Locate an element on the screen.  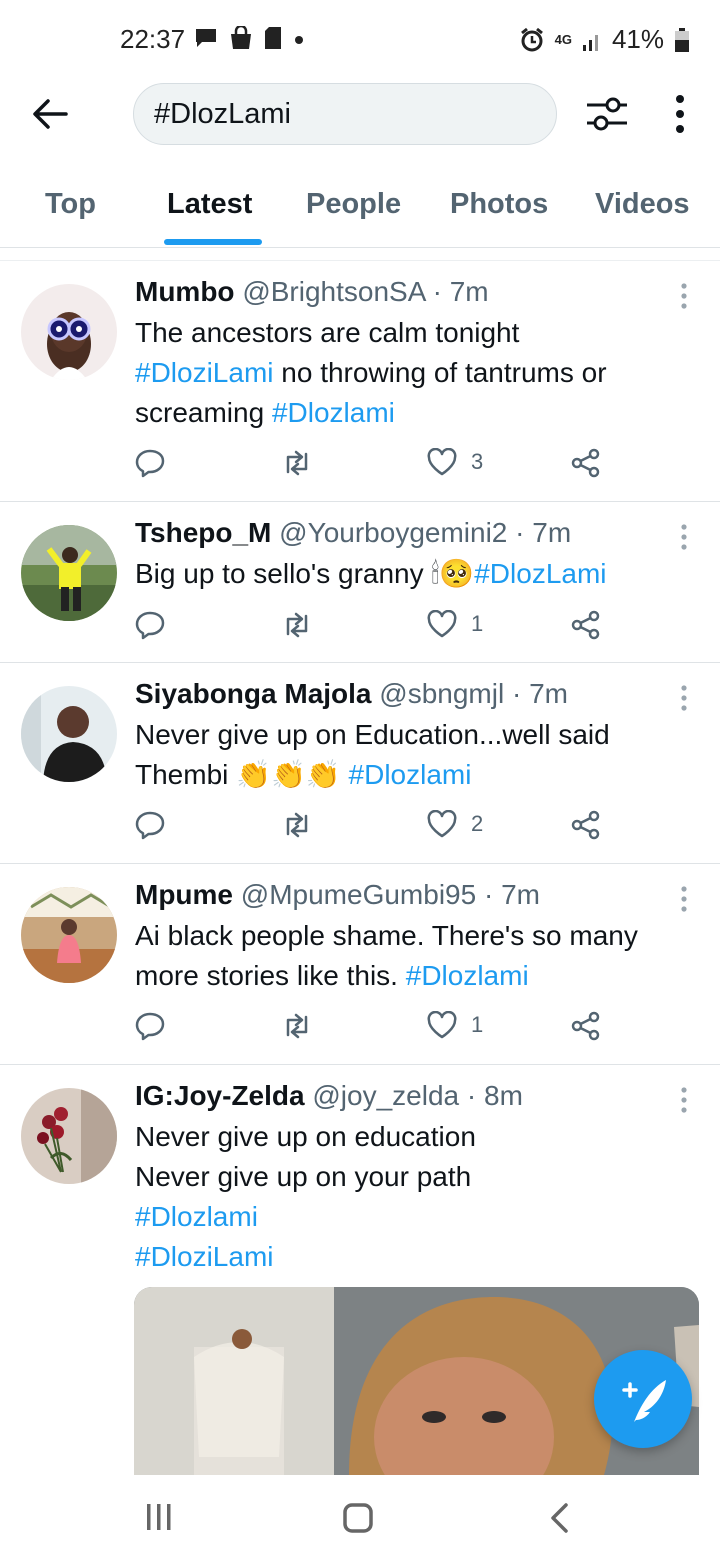
tweet-header: Mpume @MpumeGumbi95 · 7m is located at coordinates (337, 895).